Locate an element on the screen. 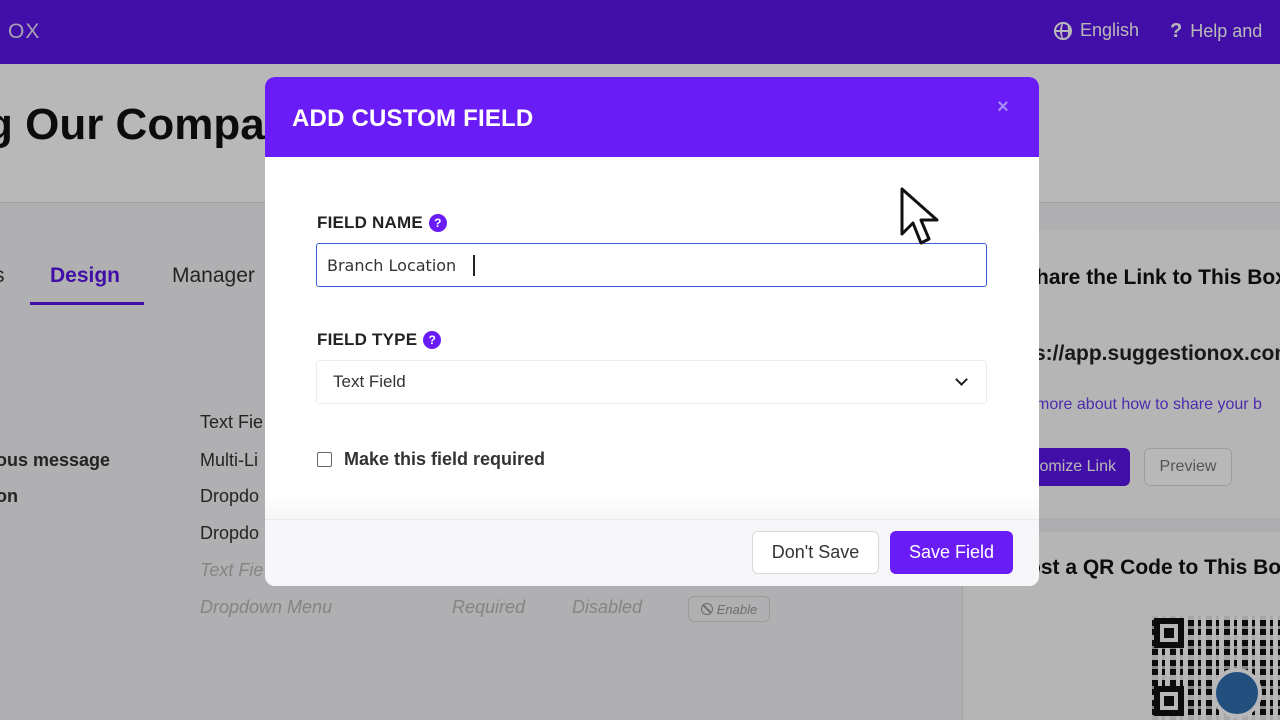  modal-header: ADD CUSTOM FIELD × is located at coordinates (652, 117).